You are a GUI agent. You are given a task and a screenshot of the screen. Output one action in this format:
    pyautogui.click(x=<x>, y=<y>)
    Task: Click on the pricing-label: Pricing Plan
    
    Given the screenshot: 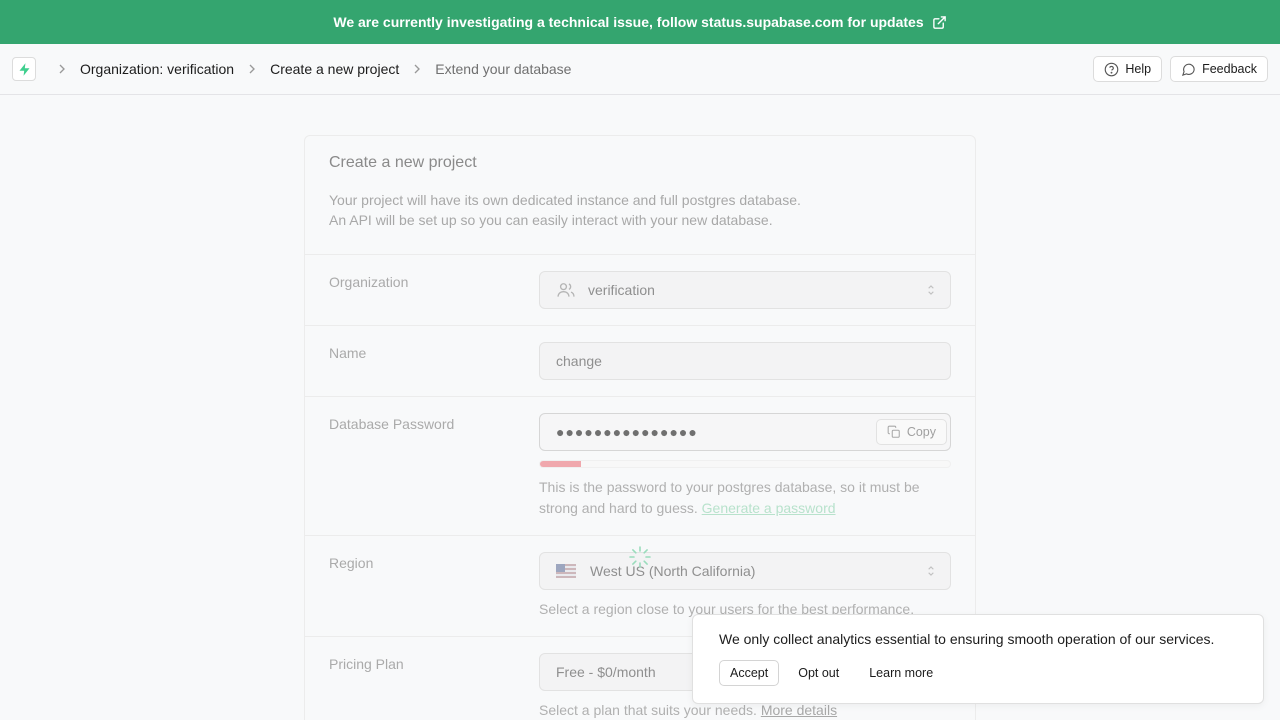 What is the action you would take?
    pyautogui.click(x=366, y=664)
    